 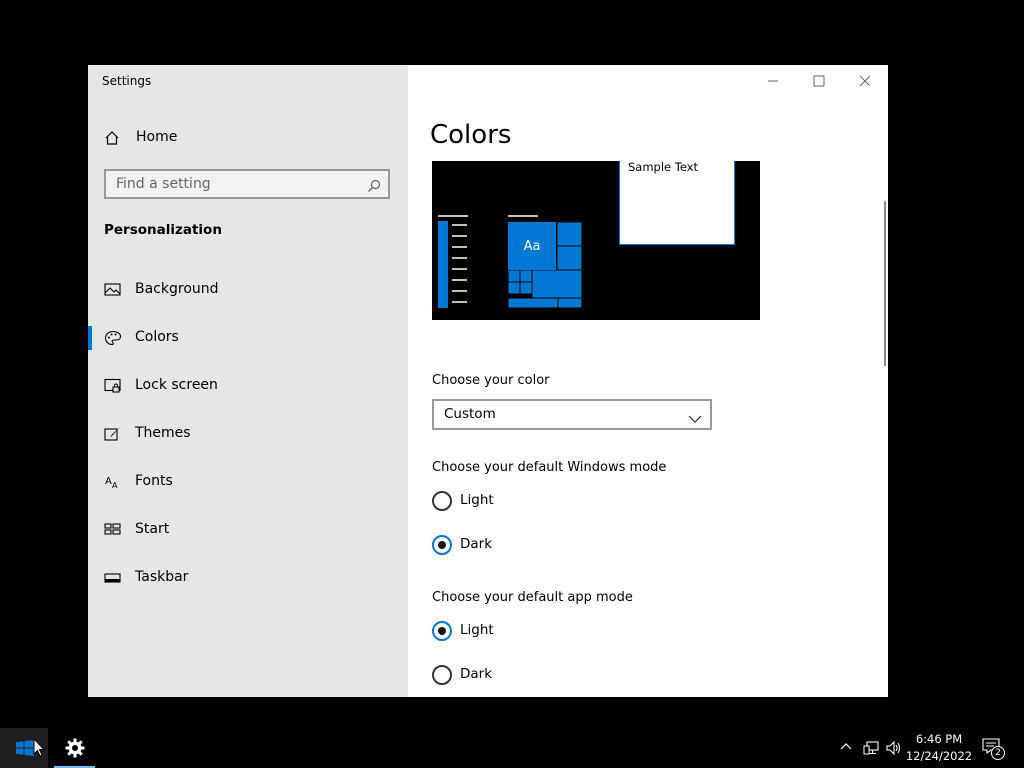 I want to click on sidebar-item-start: Start, so click(x=248, y=530).